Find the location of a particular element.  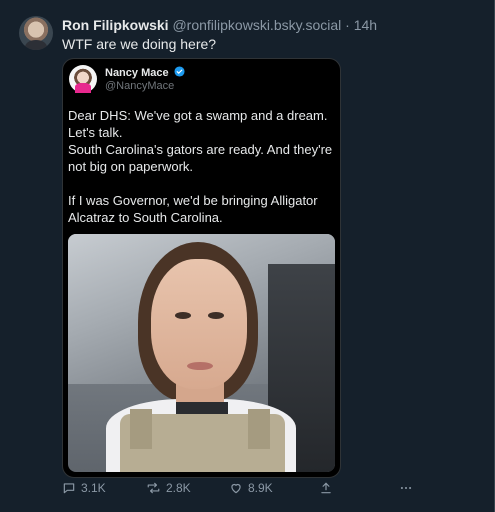

share-button is located at coordinates (326, 488).